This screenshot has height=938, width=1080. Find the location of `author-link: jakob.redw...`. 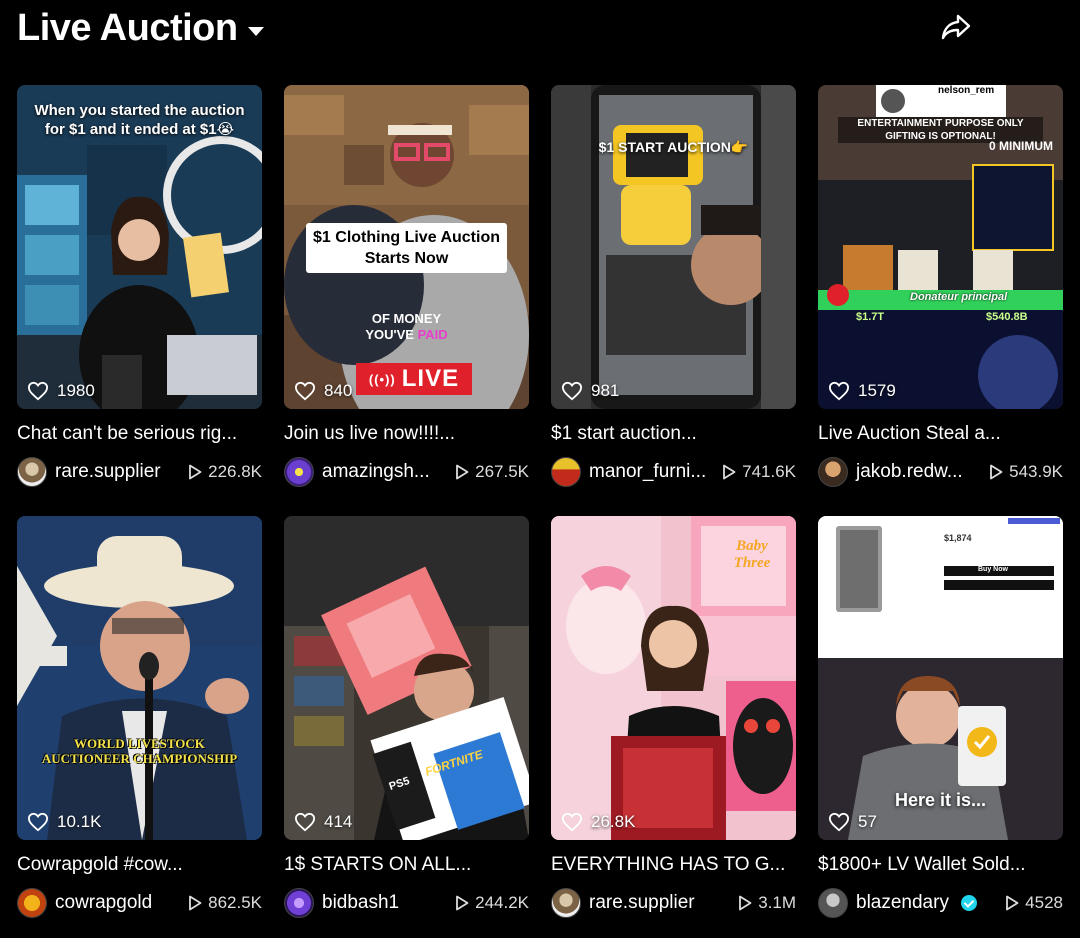

author-link: jakob.redw... is located at coordinates (890, 472).